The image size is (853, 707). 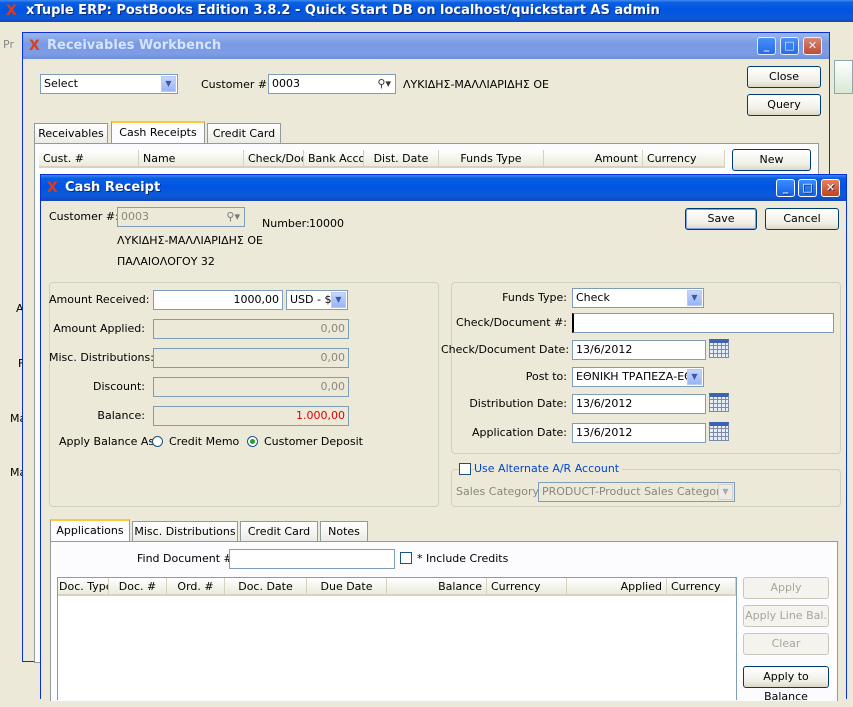 I want to click on funds-type-combo: Check ▼, so click(x=638, y=298).